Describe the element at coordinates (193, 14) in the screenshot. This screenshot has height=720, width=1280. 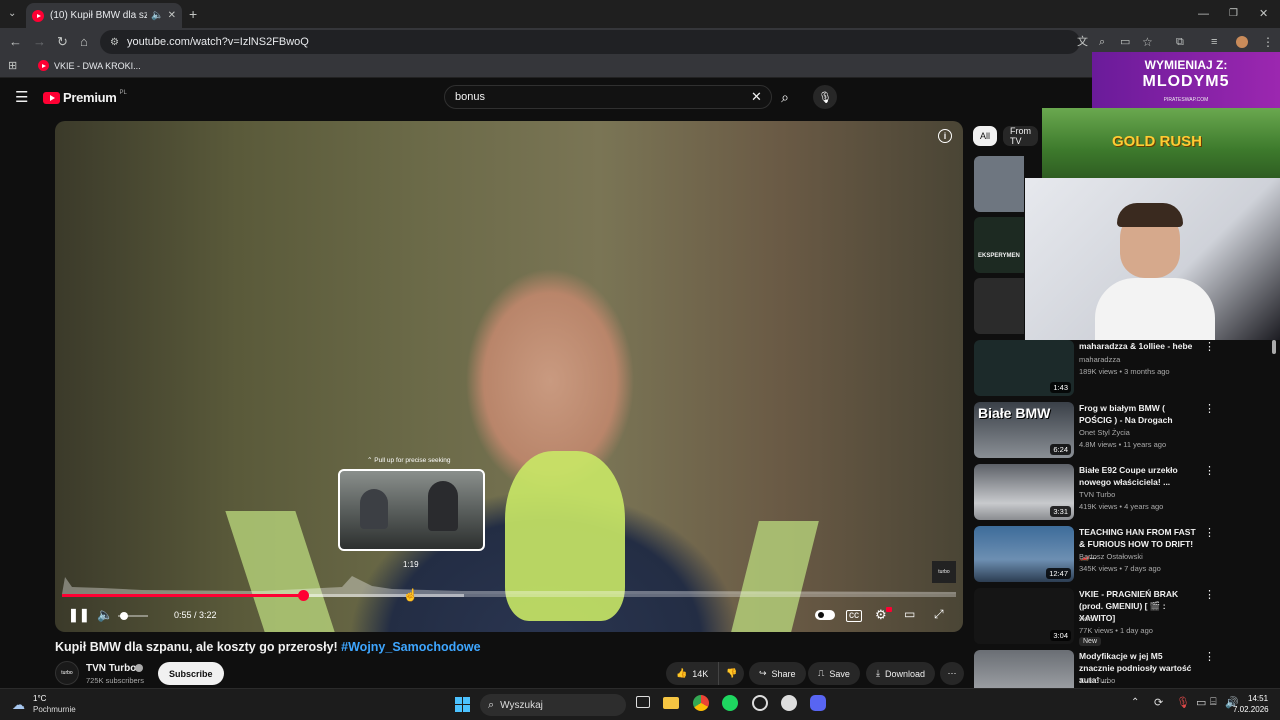
I see `new-tab-icon: +` at that location.